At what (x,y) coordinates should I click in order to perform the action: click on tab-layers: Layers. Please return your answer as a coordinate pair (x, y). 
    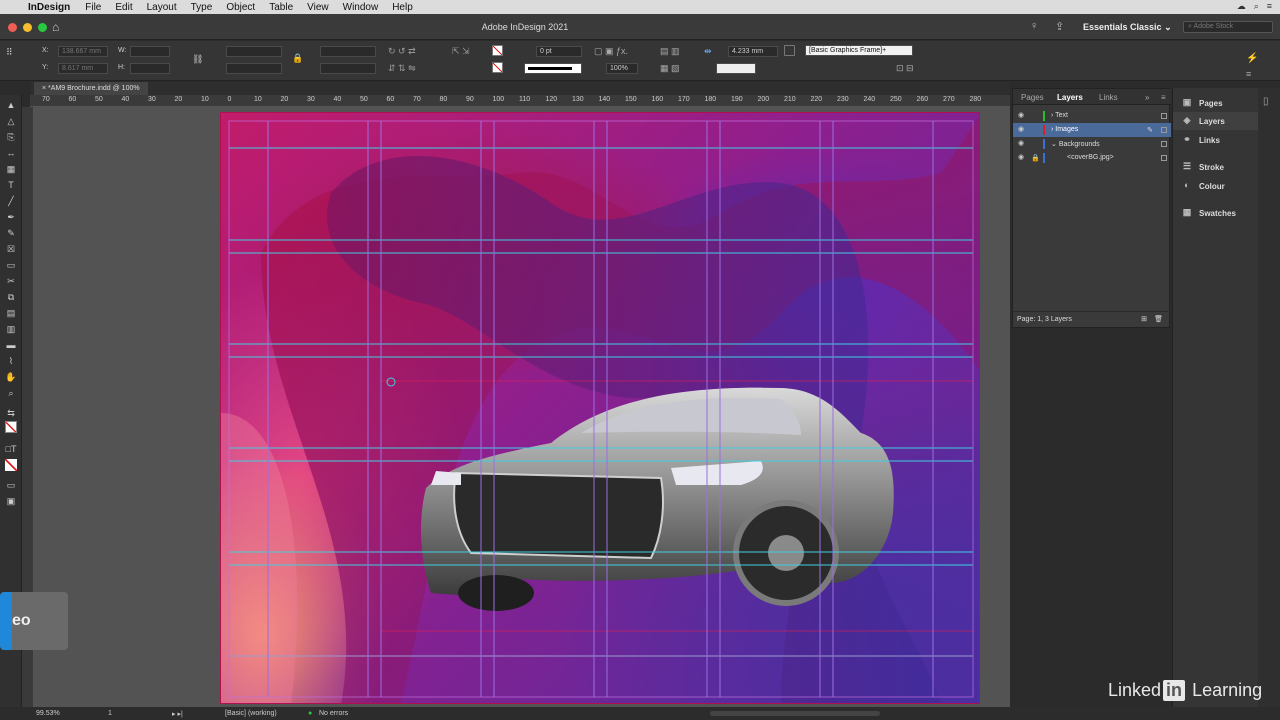
    Looking at the image, I should click on (1070, 97).